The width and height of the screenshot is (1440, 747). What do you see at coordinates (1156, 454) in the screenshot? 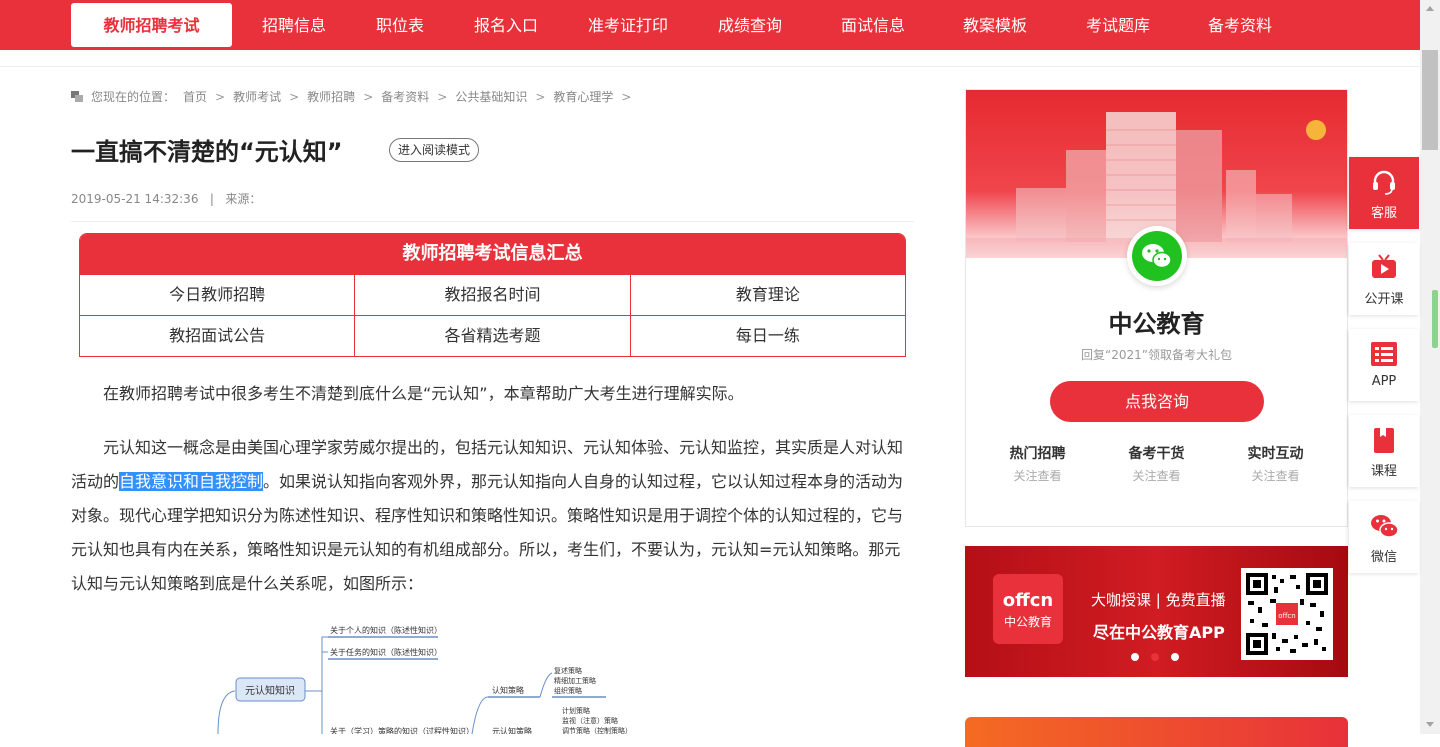
I see `link-title: 备考干货` at bounding box center [1156, 454].